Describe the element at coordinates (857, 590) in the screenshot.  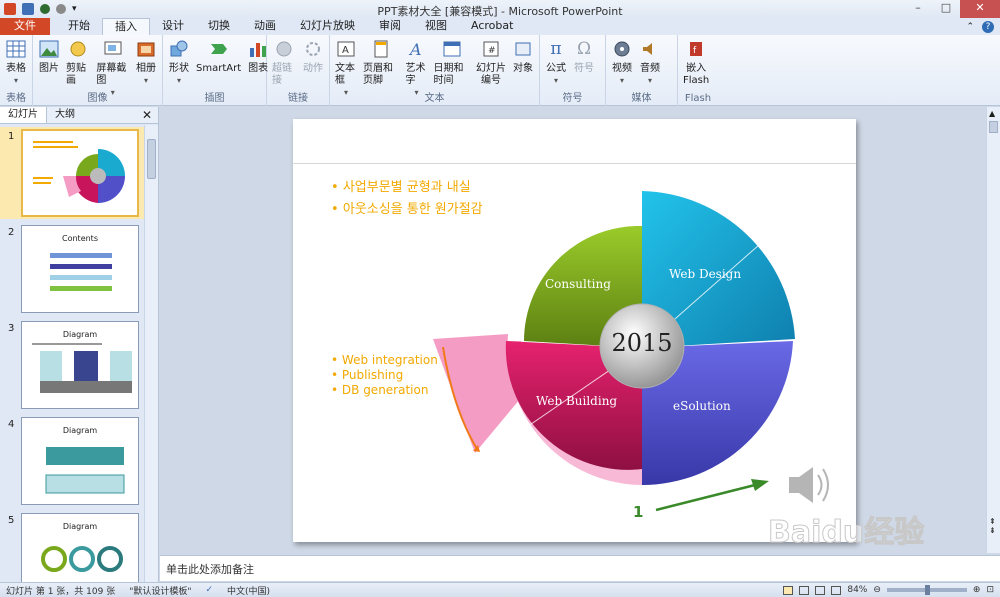
I see `zoom-level: 84%` at that location.